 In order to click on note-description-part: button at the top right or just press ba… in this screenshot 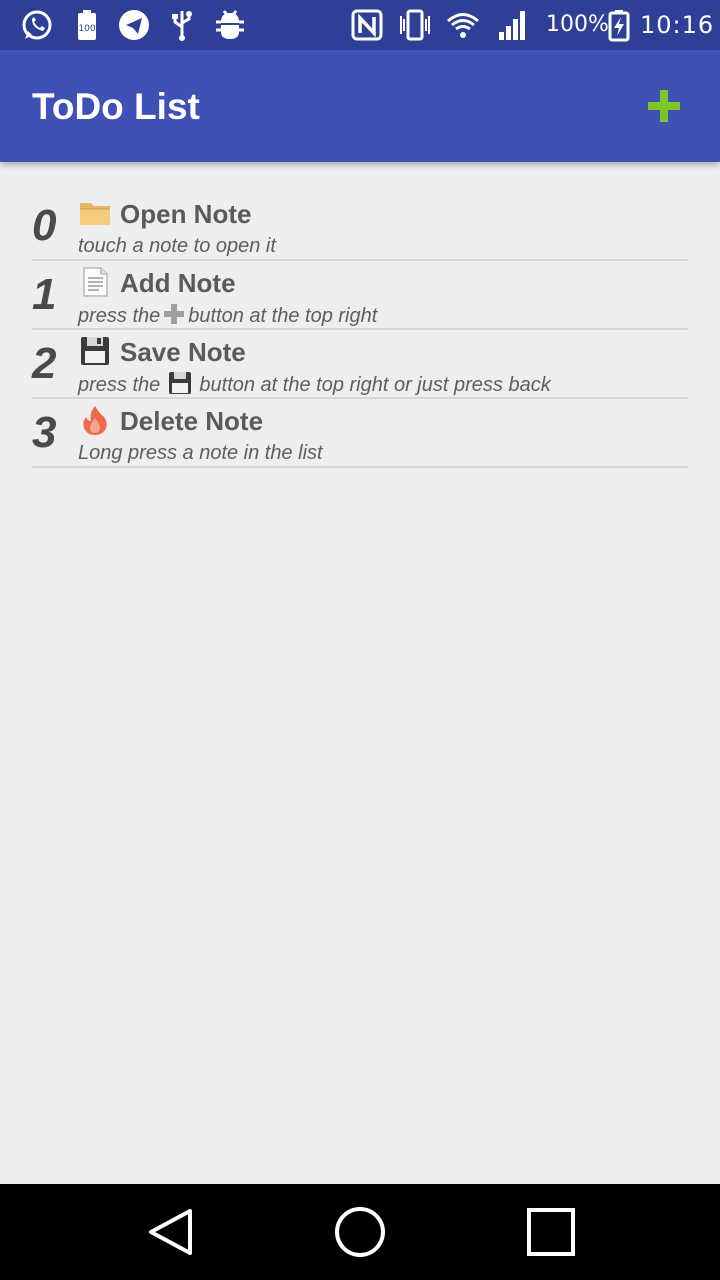, I will do `click(372, 385)`.